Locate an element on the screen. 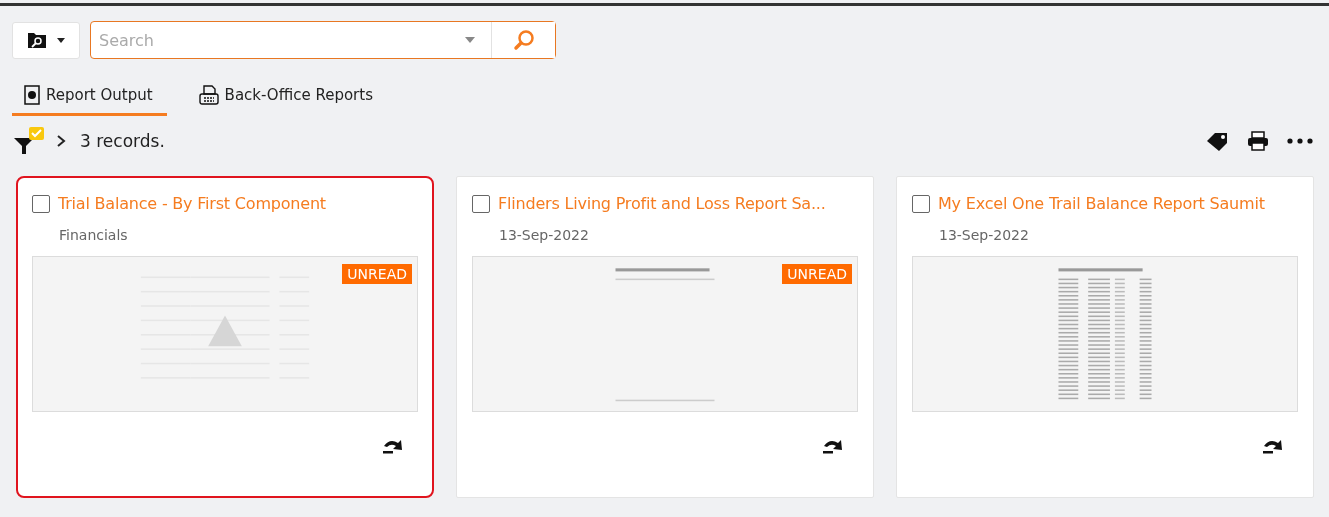 This screenshot has width=1329, height=517. tab: Report Output is located at coordinates (89, 97).